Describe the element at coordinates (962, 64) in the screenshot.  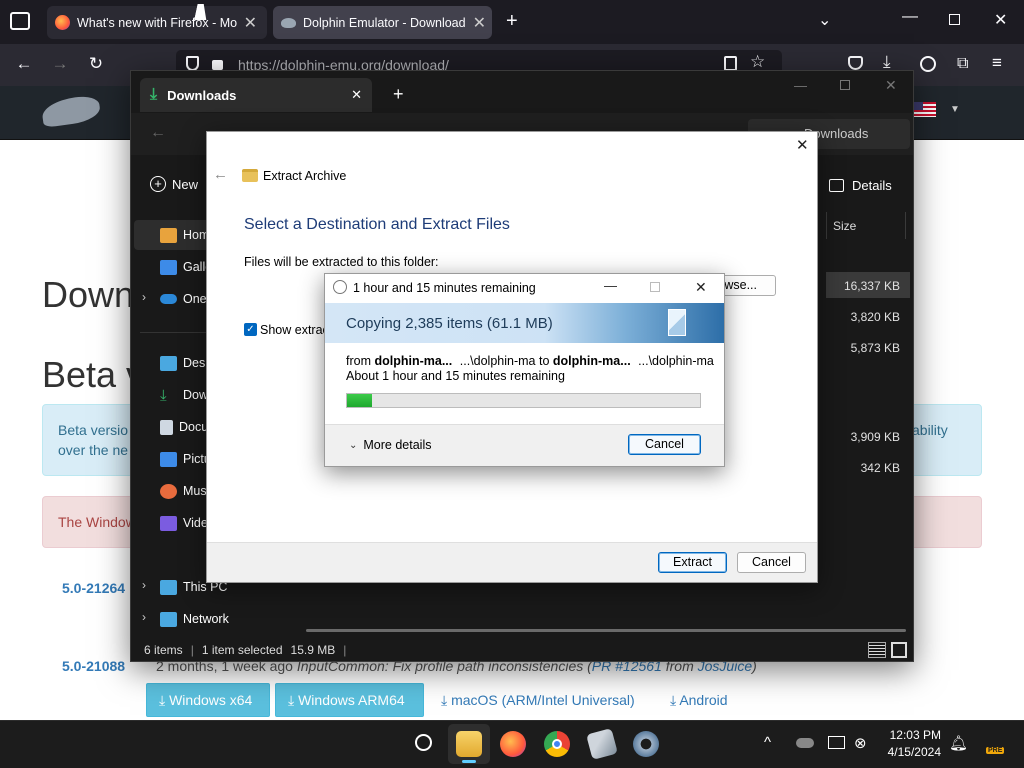
I see `extensions-icon: ⧉` at that location.